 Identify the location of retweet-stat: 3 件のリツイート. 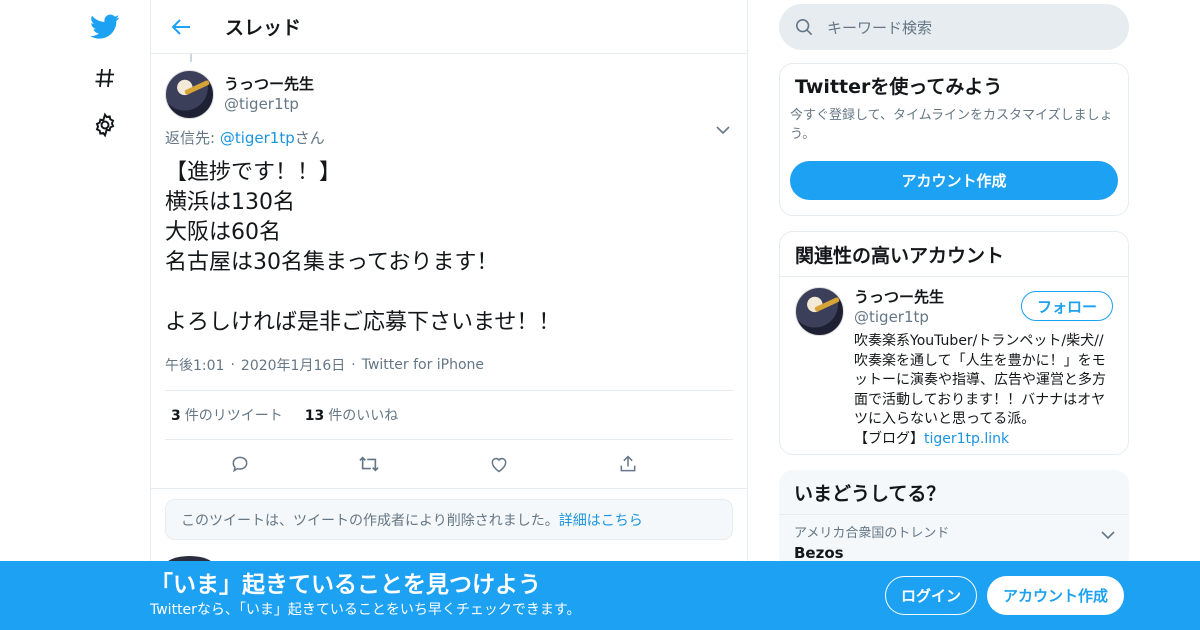
(227, 415).